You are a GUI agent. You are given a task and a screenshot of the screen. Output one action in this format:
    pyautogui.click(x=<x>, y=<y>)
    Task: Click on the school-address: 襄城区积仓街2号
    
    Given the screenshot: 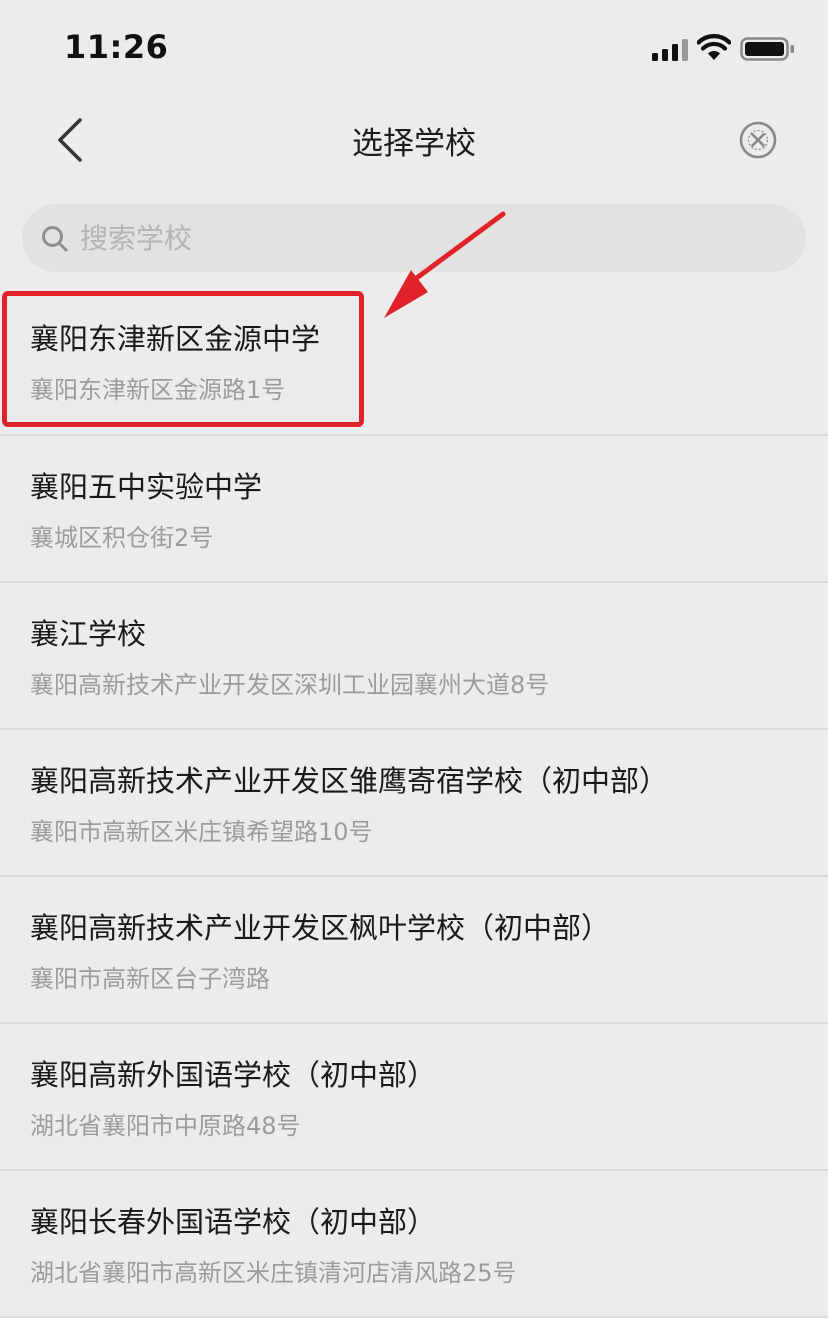 What is the action you would take?
    pyautogui.click(x=122, y=538)
    